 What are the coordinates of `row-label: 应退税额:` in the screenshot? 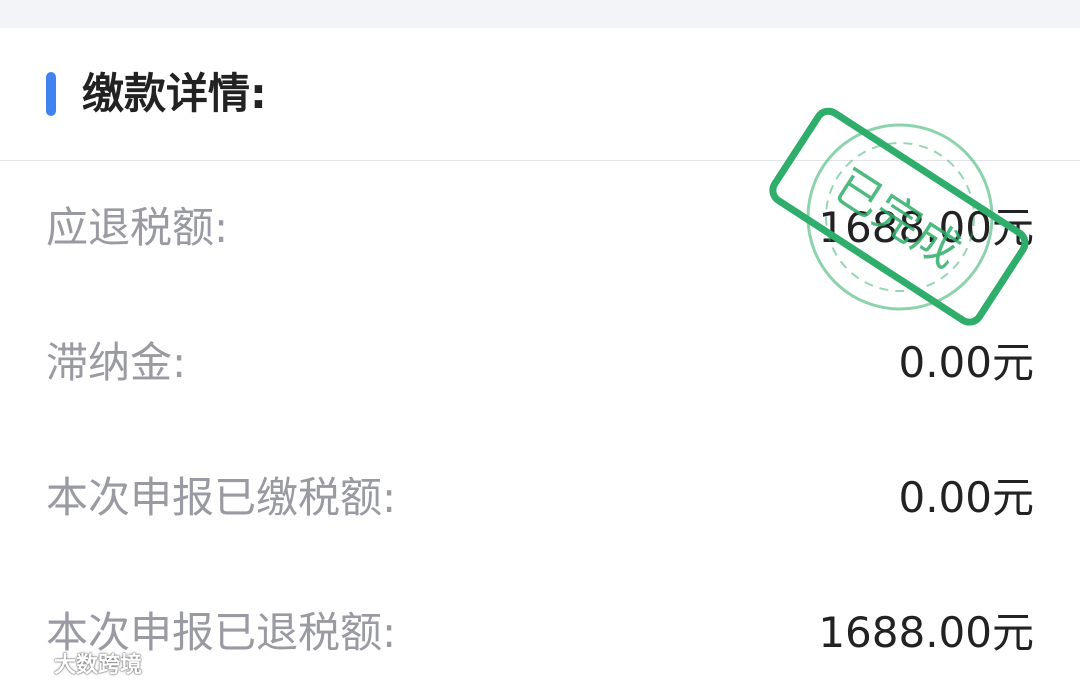 It's located at (137, 227).